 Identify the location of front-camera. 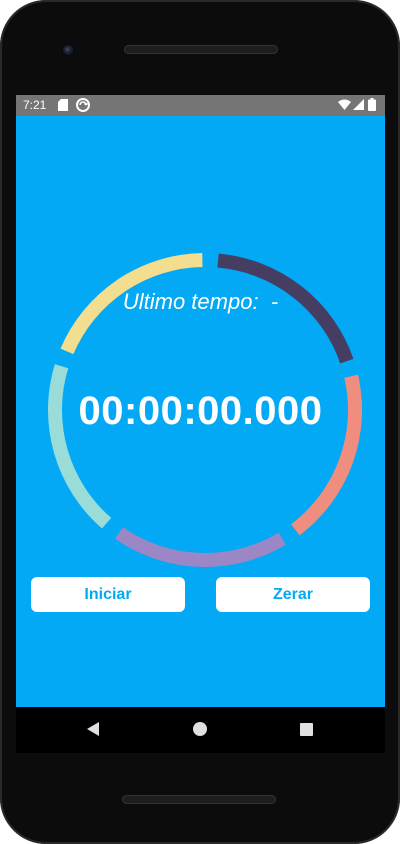
(68, 50).